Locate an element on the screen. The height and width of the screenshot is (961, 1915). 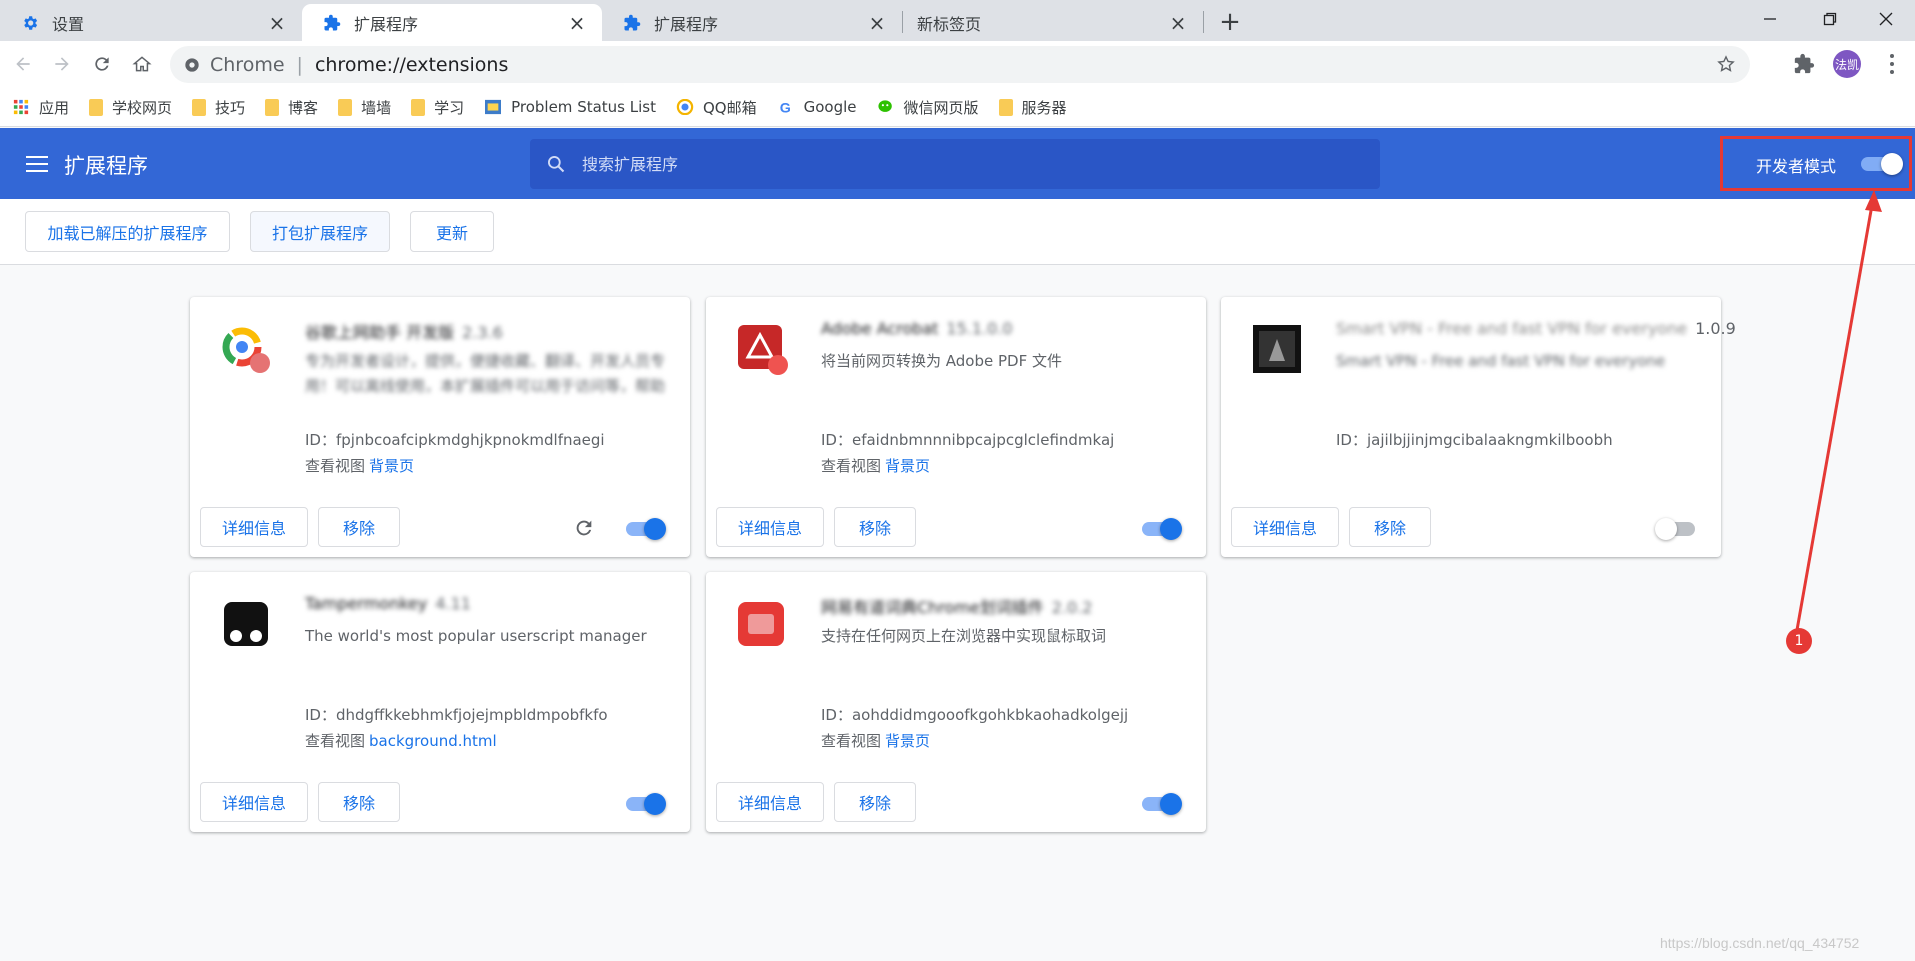
bookmark-apps: 应用 is located at coordinates (40, 107).